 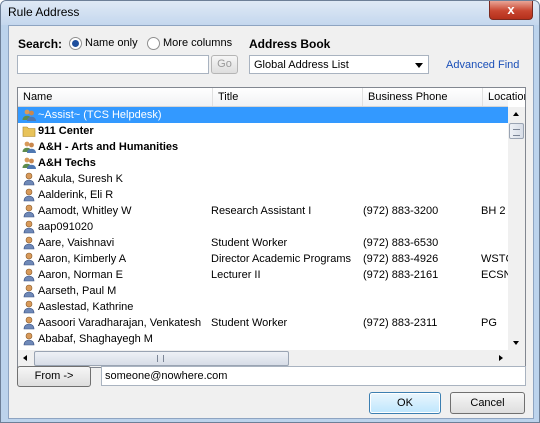 I want to click on list-item: Ababaf, Shaghayegh M, so click(x=263, y=339).